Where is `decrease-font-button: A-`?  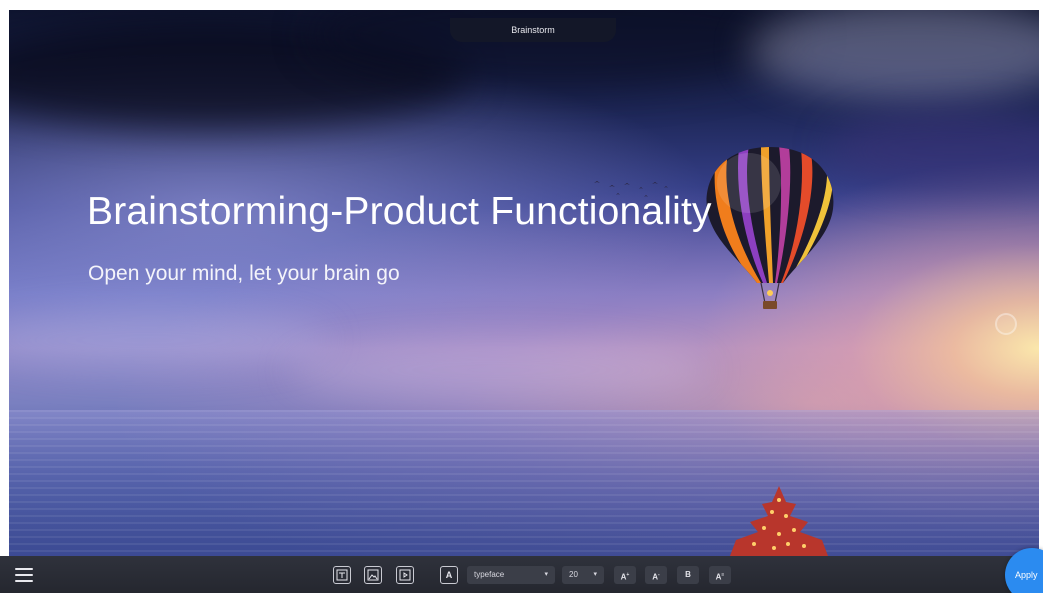
decrease-font-button: A- is located at coordinates (656, 575).